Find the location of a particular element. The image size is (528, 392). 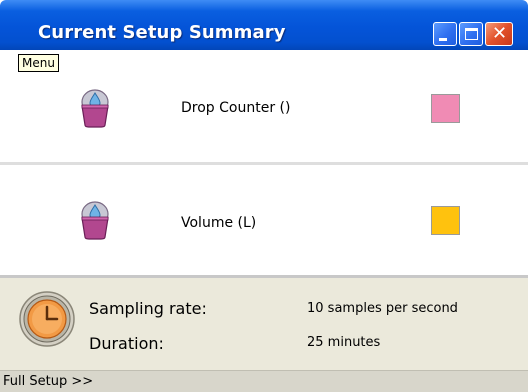

sensor-label: Drop Counter () is located at coordinates (236, 108).